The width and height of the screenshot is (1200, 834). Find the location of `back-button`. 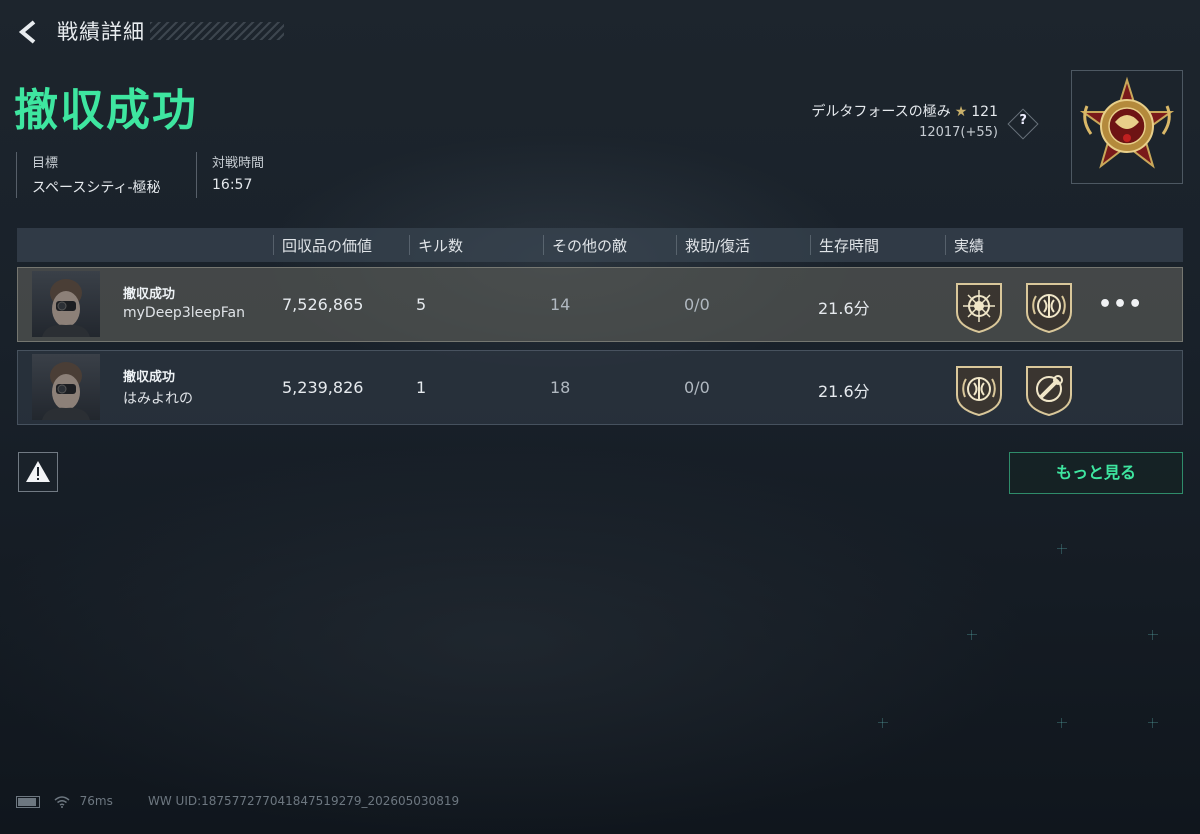

back-button is located at coordinates (28, 32).